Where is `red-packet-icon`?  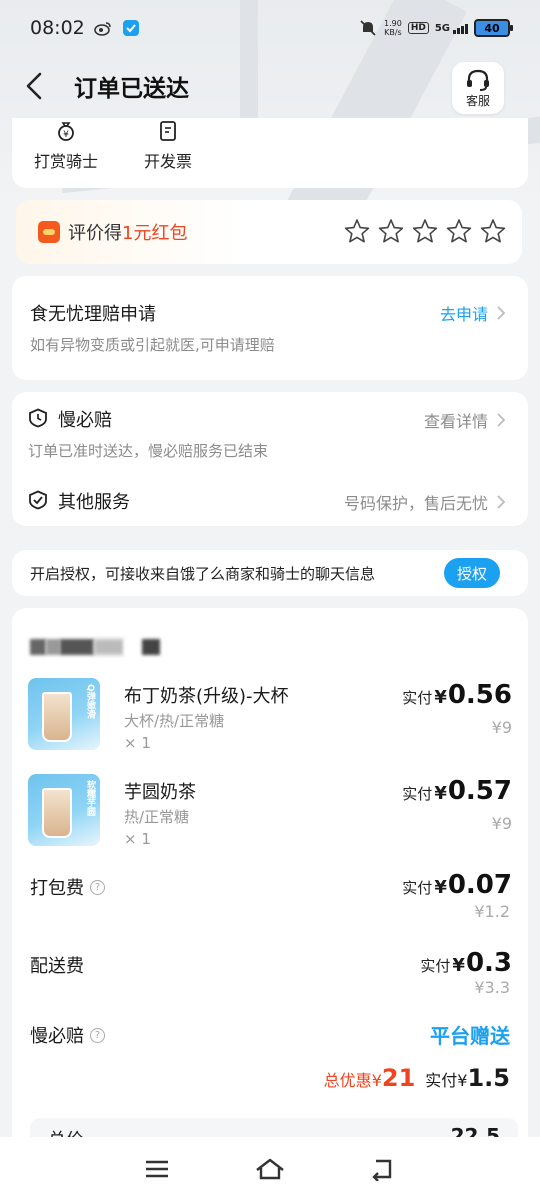 red-packet-icon is located at coordinates (49, 232).